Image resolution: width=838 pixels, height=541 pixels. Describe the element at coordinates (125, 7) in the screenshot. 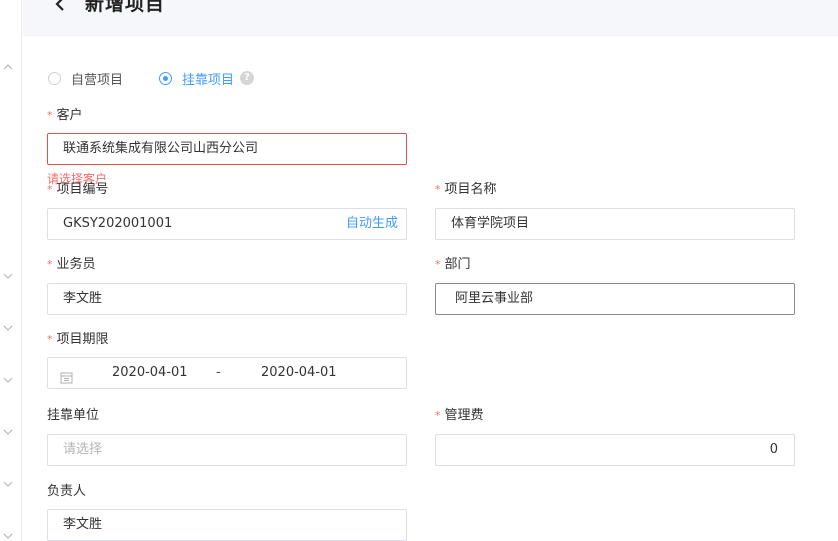

I see `page-title: 新增项目` at that location.